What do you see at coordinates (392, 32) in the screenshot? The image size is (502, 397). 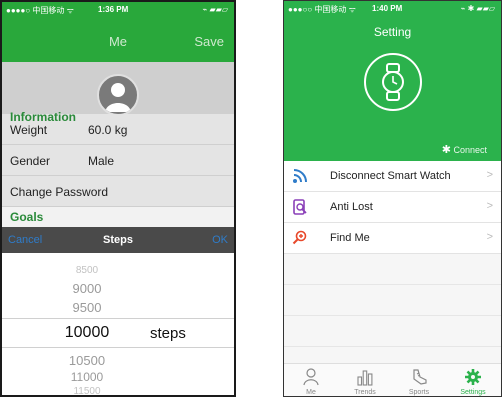 I see `page-title: Setting` at bounding box center [392, 32].